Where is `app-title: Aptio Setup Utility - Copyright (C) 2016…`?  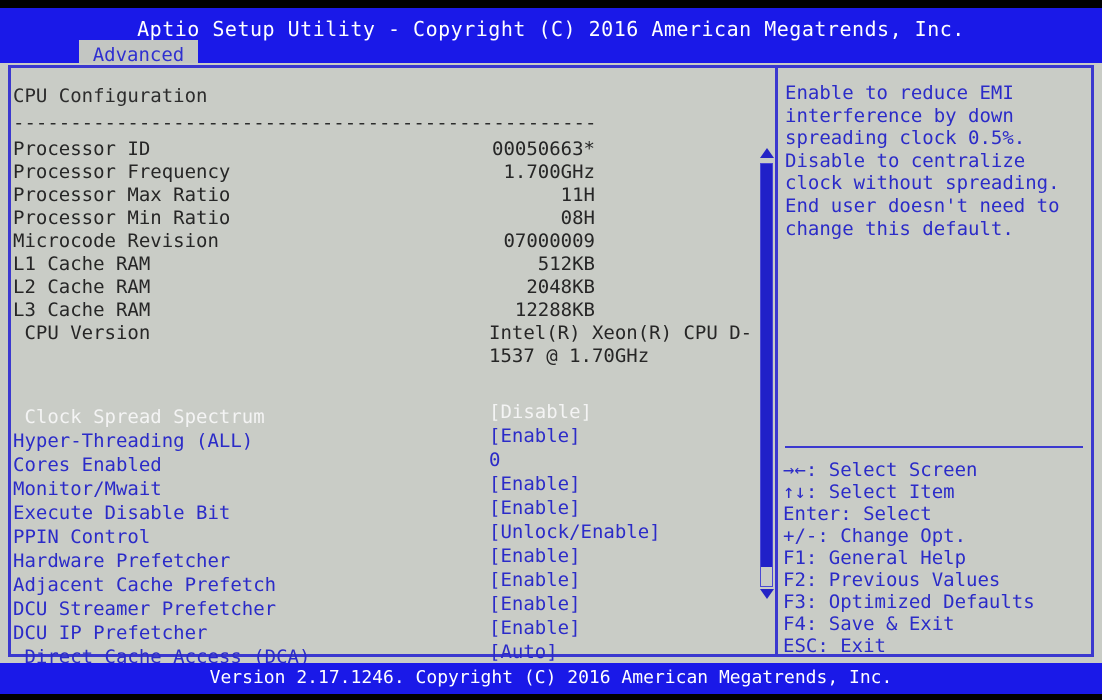
app-title: Aptio Setup Utility - Copyright (C) 2016… is located at coordinates (551, 29).